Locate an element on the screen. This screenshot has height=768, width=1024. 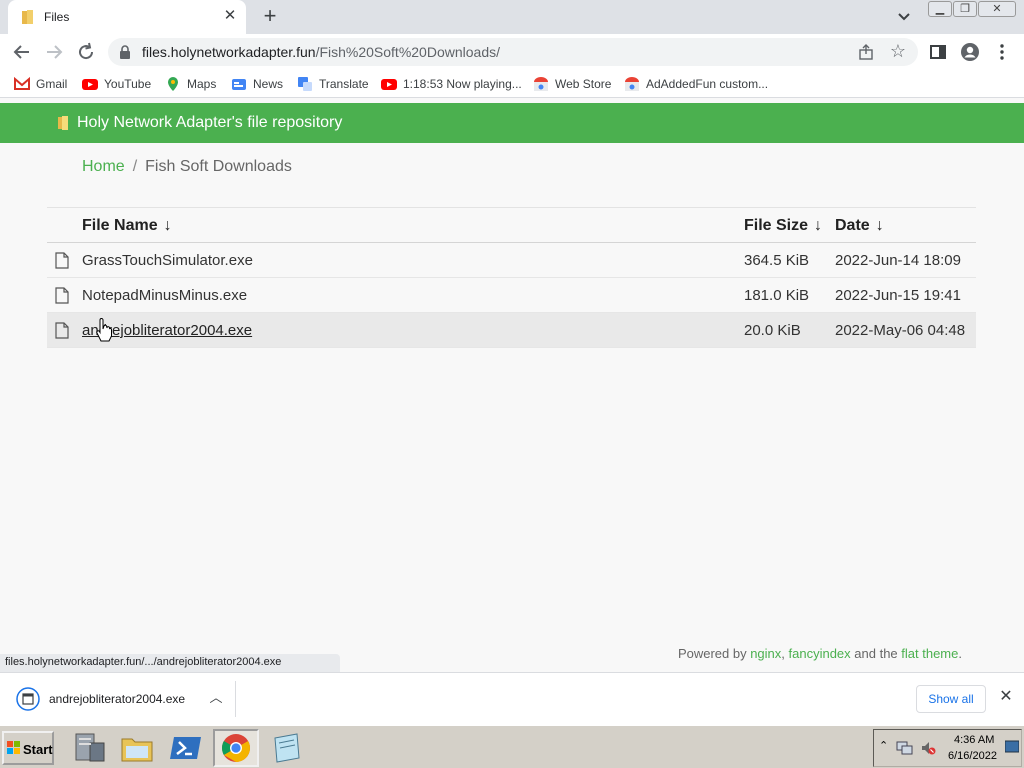
column-header-label: File Name is located at coordinates (120, 225).